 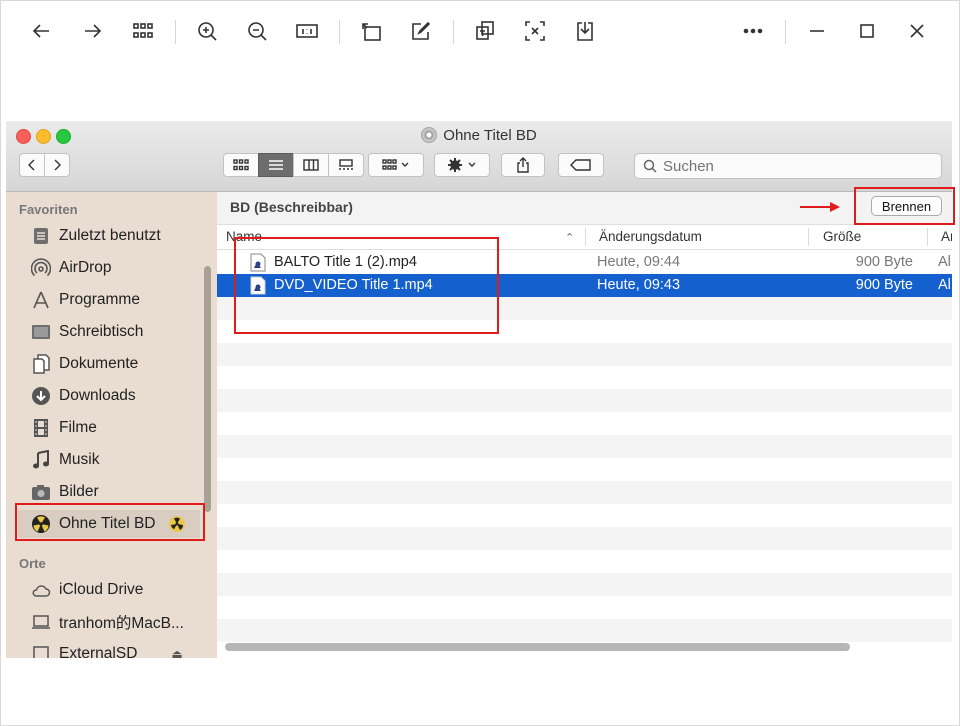 I want to click on grid-icon, so click(x=143, y=31).